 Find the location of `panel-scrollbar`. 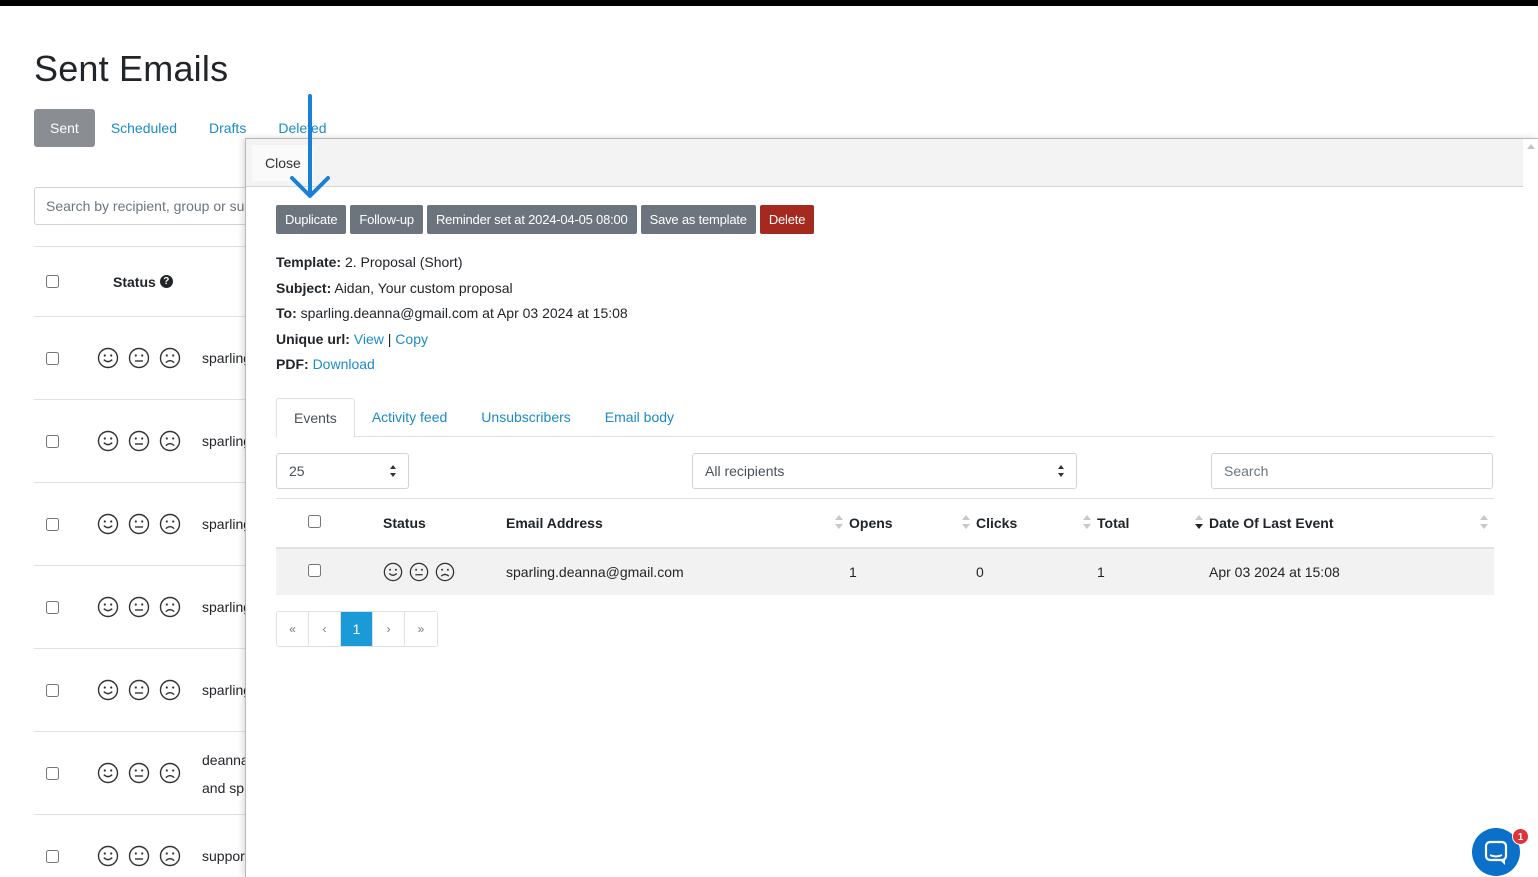

panel-scrollbar is located at coordinates (1530, 508).